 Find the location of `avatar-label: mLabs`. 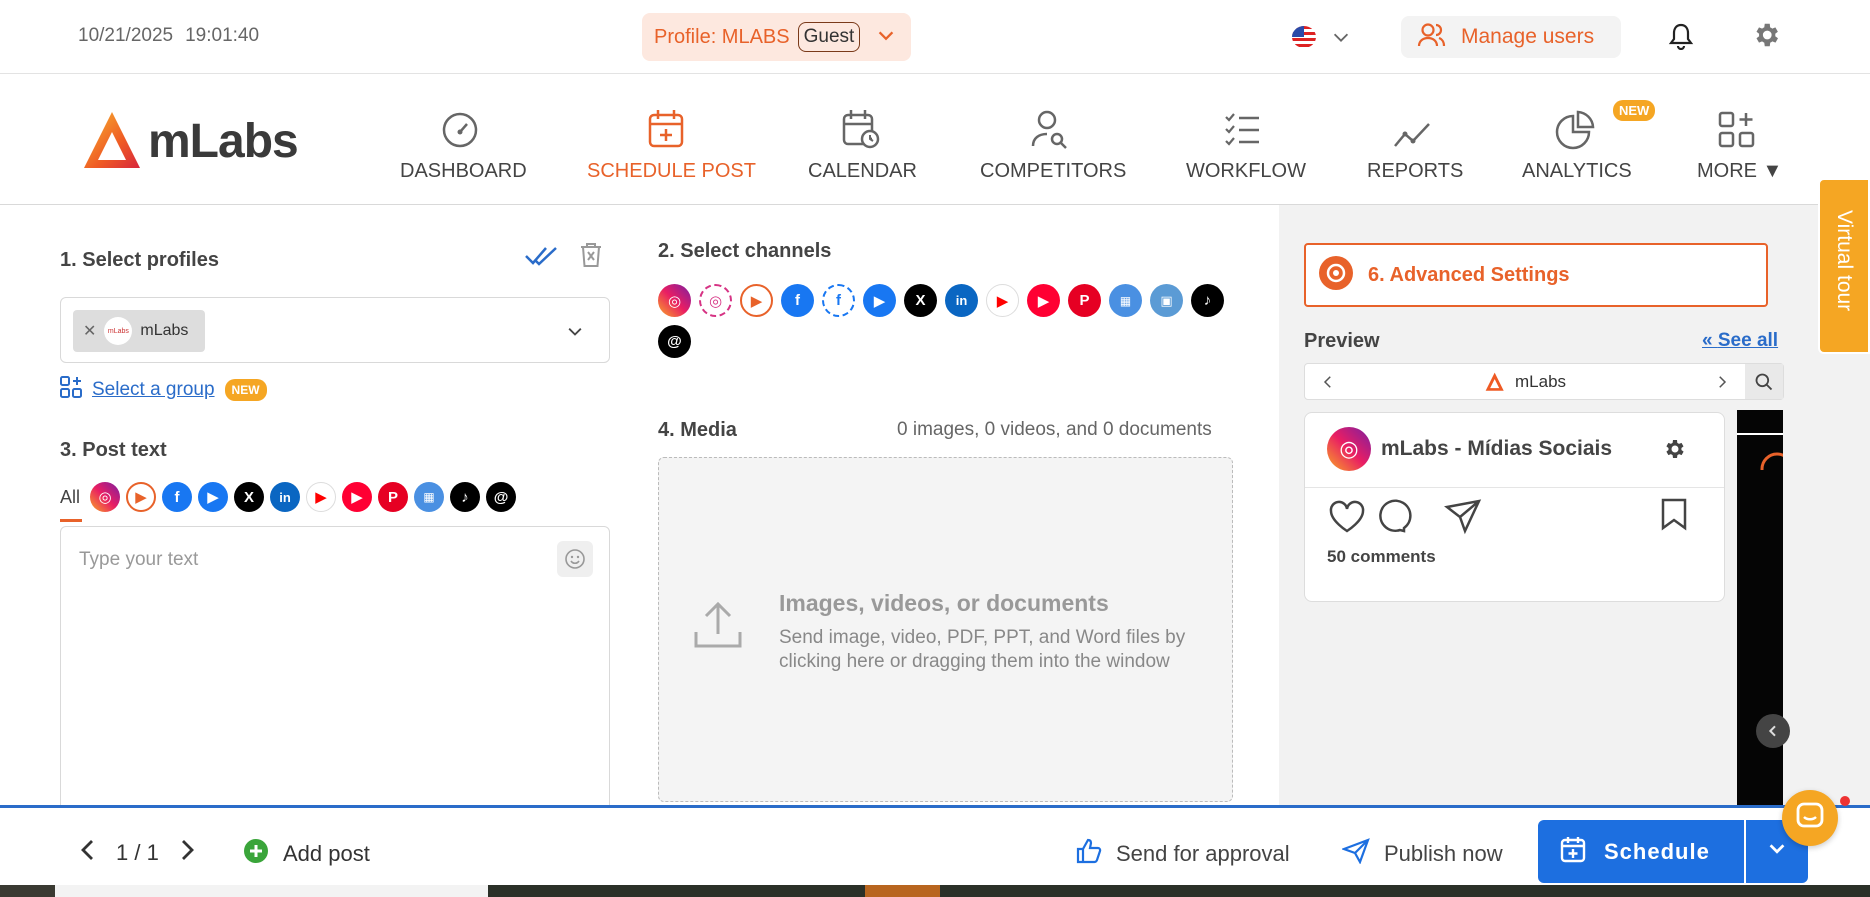

avatar-label: mLabs is located at coordinates (118, 331).